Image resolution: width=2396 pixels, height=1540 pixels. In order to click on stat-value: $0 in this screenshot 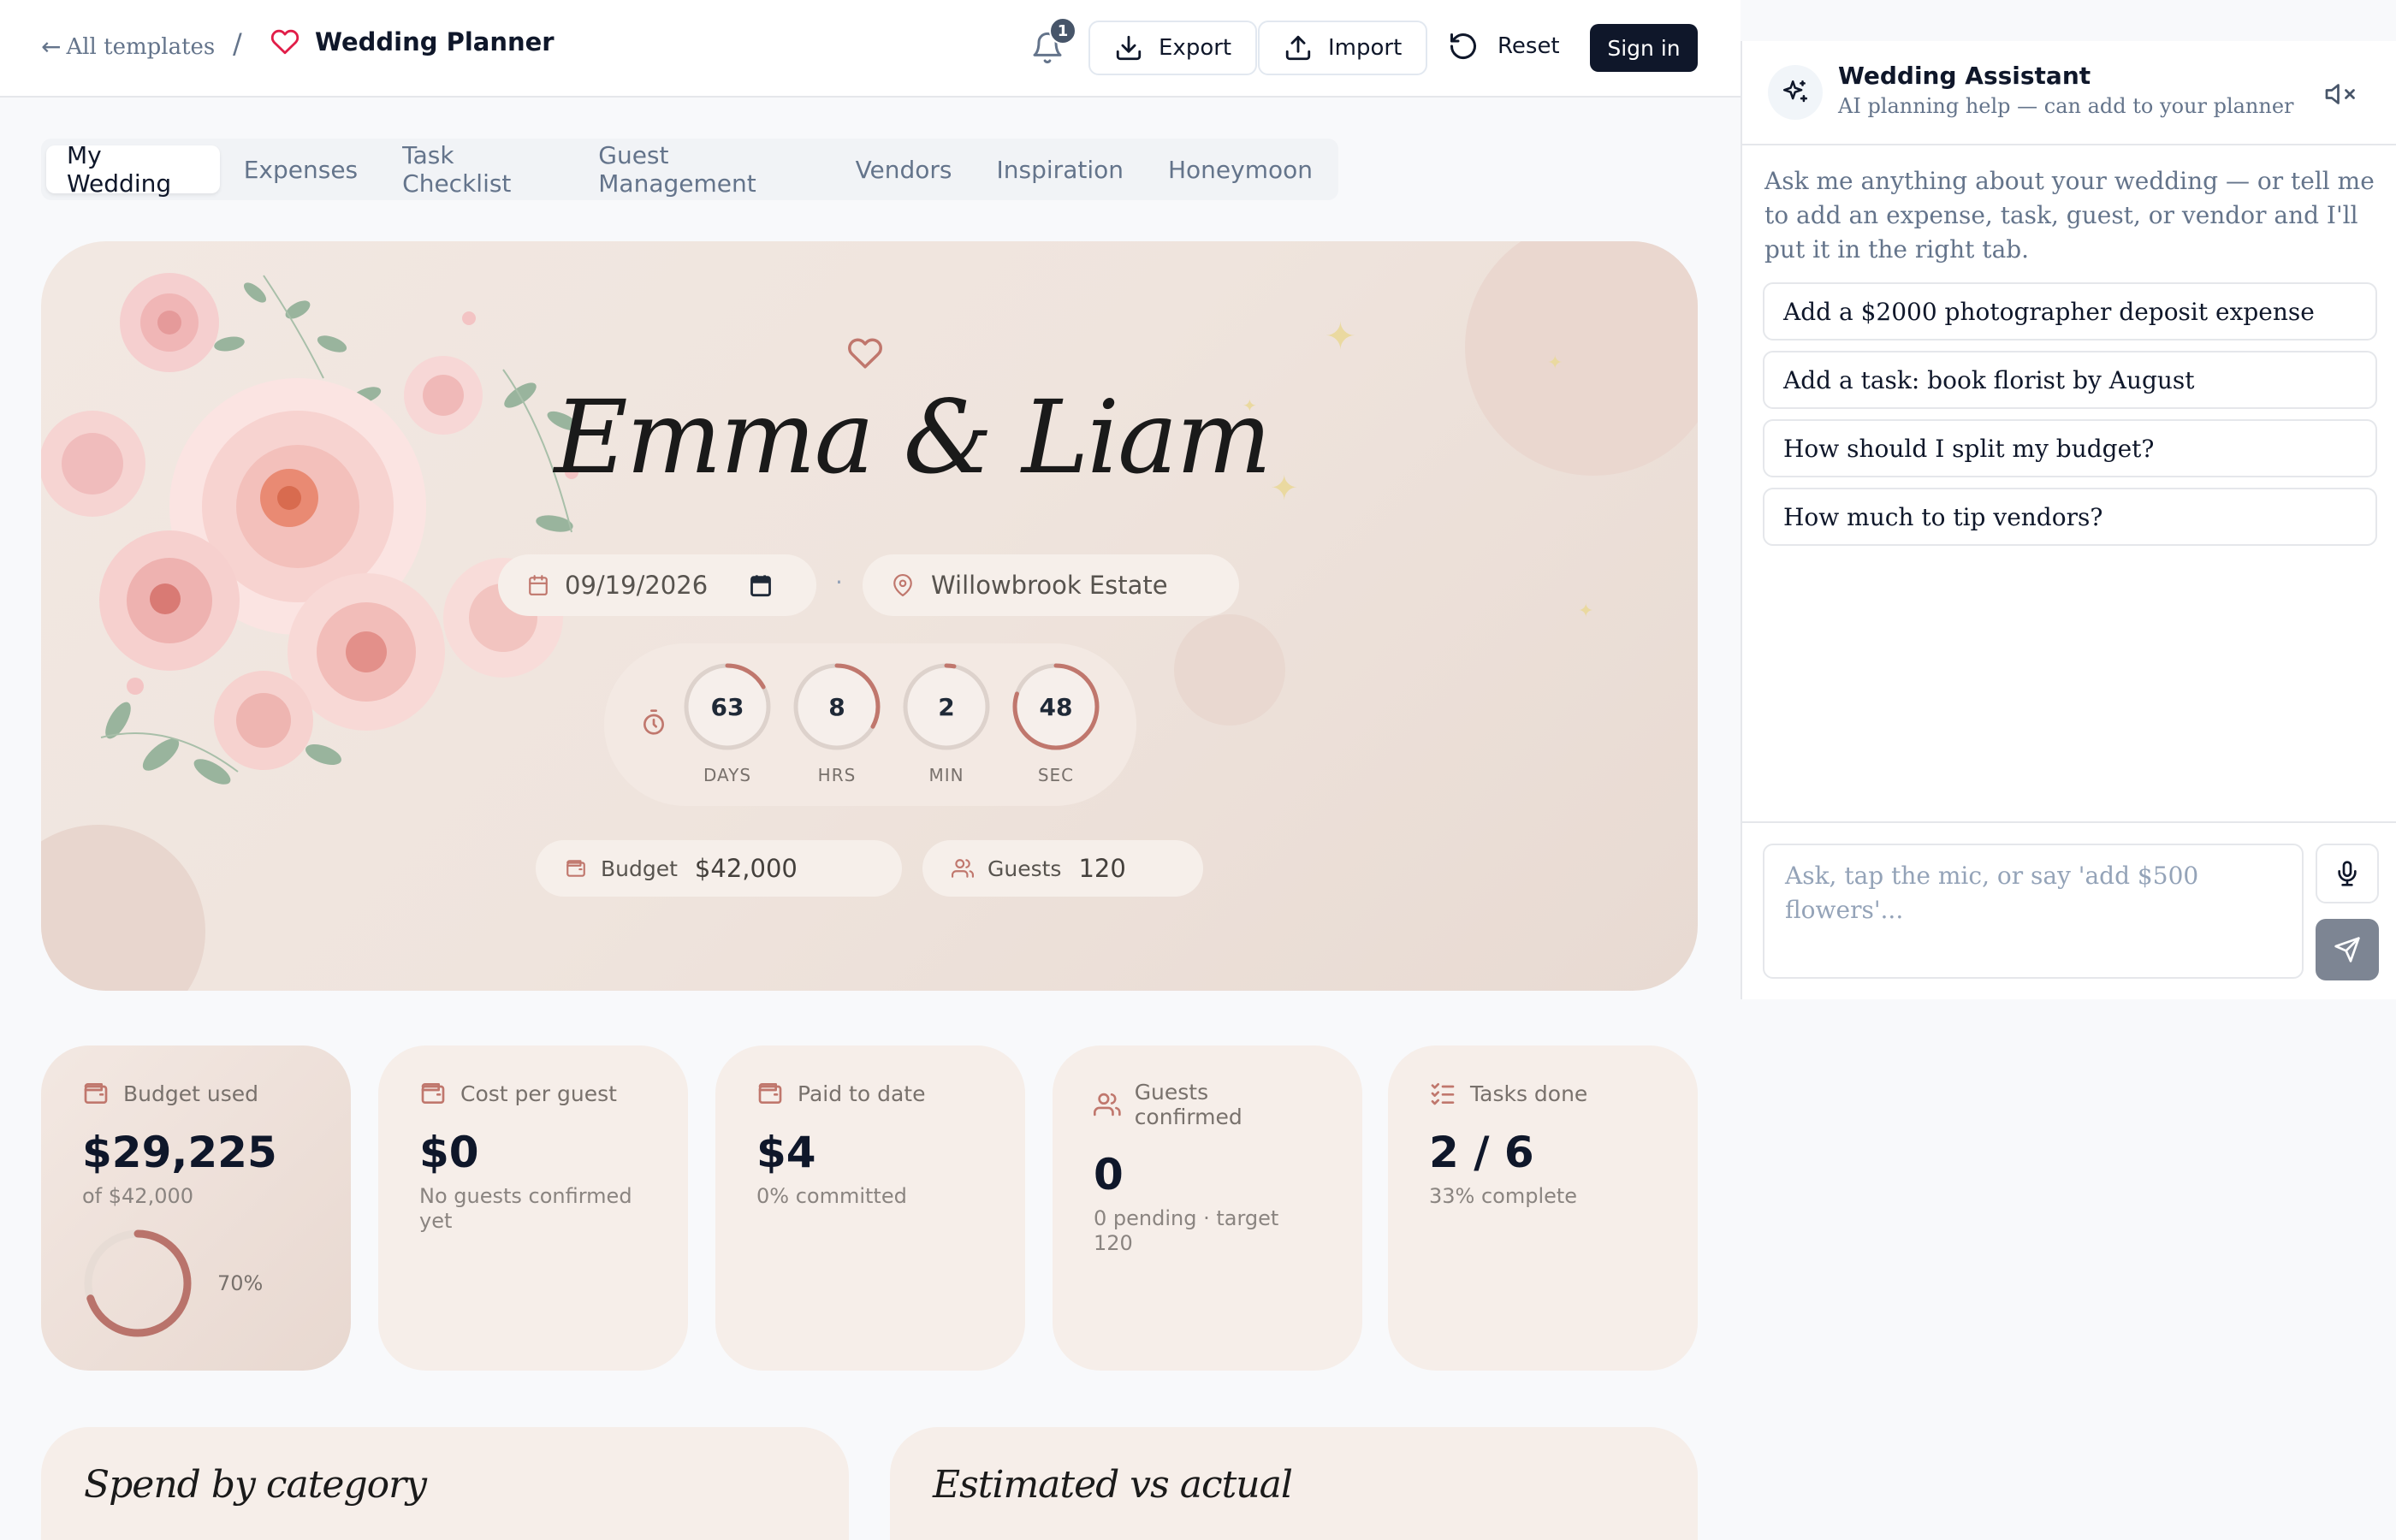, I will do `click(449, 1152)`.